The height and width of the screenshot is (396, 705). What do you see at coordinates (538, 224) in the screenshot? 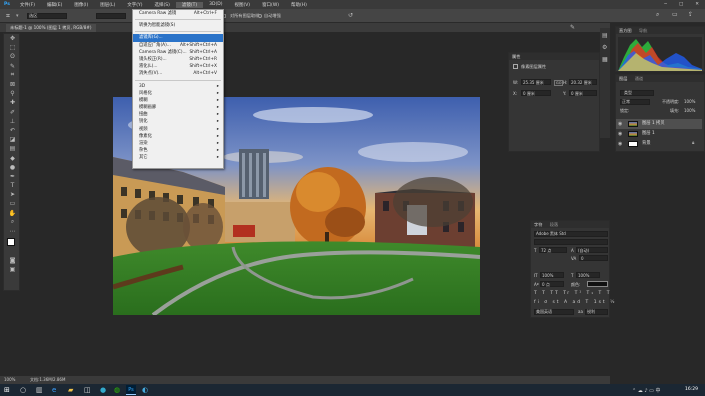
I see `tab-character: 字符` at bounding box center [538, 224].